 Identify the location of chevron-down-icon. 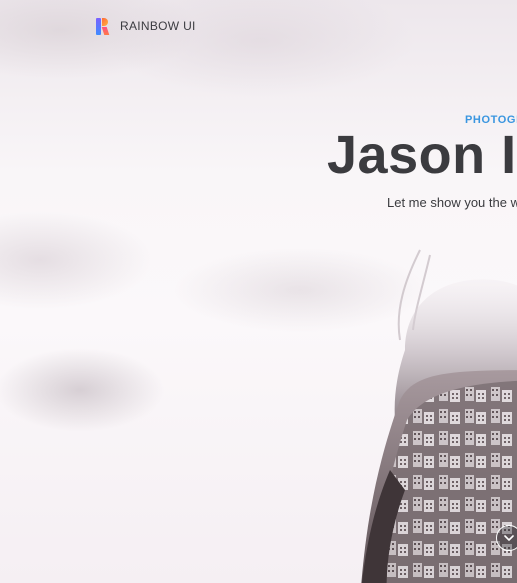
(509, 538).